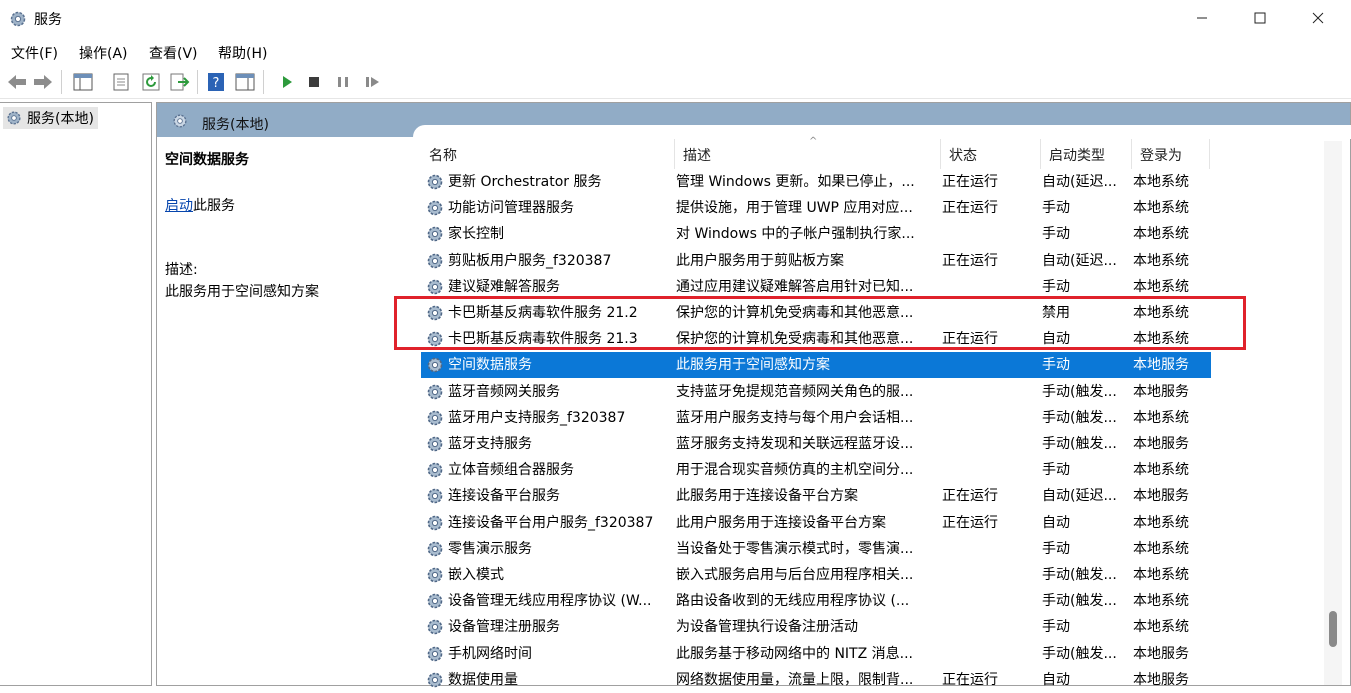  I want to click on minimize-button, so click(1202, 19).